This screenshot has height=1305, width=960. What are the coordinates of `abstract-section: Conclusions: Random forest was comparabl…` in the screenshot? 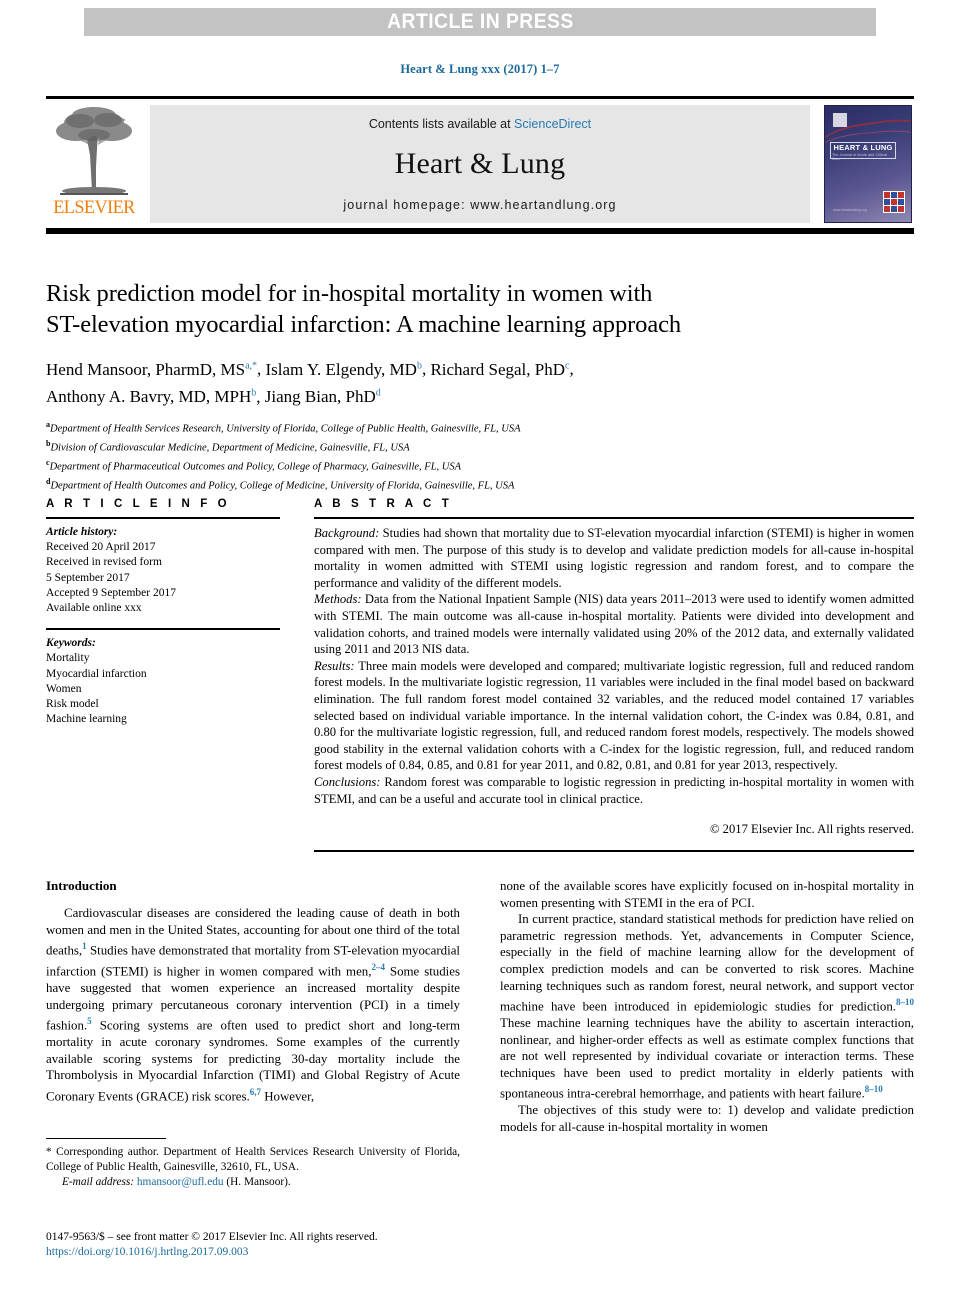 It's located at (614, 790).